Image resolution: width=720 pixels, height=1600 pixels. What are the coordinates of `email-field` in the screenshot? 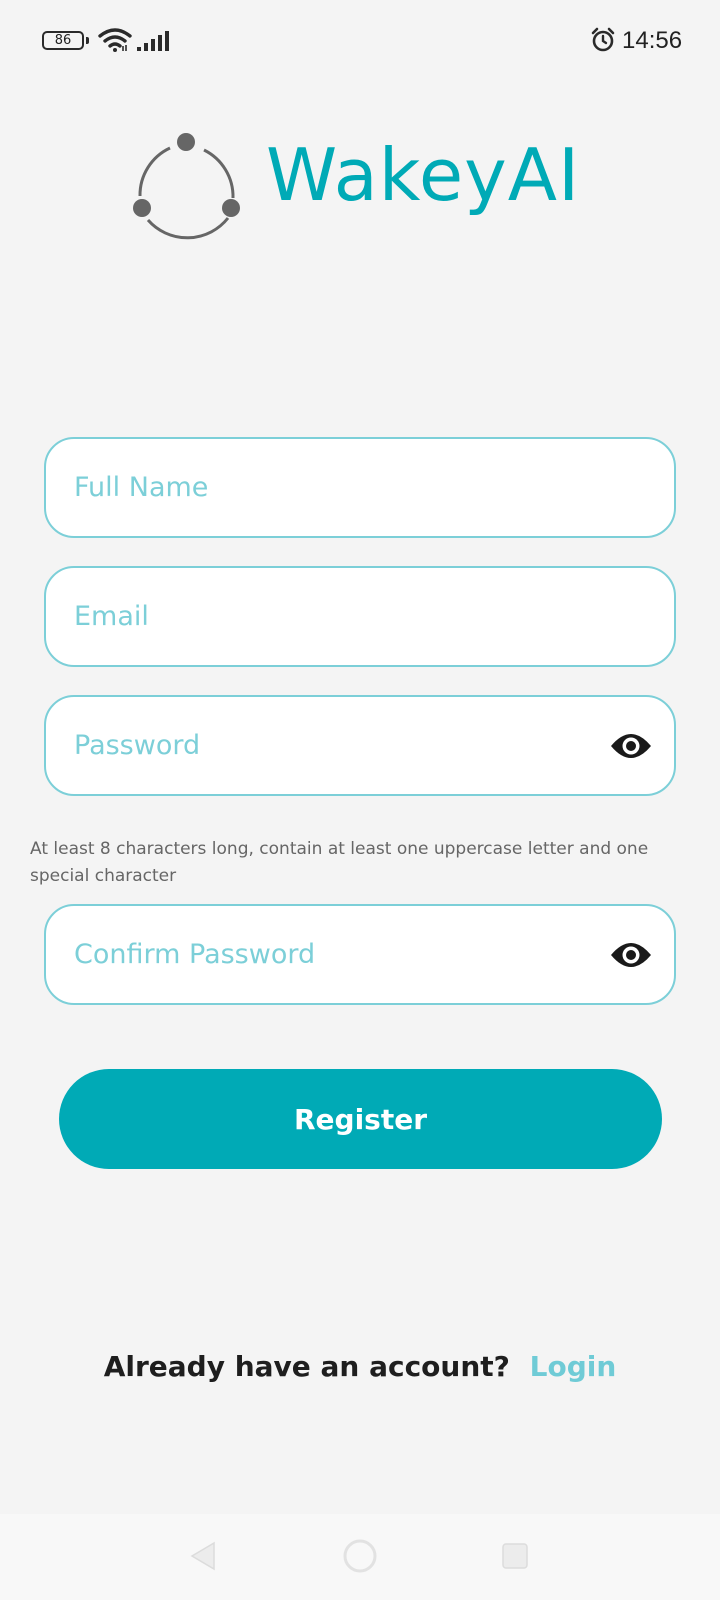 It's located at (360, 616).